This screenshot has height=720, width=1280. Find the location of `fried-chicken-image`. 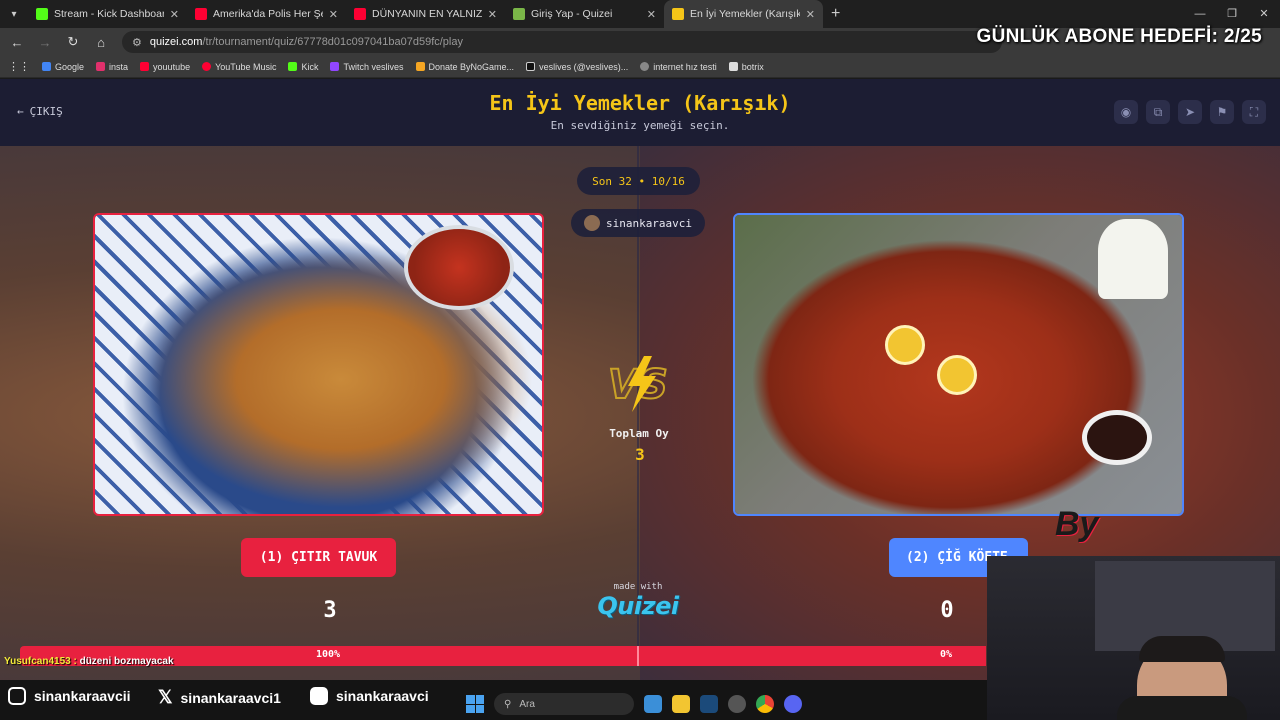

fried-chicken-image is located at coordinates (318, 364).